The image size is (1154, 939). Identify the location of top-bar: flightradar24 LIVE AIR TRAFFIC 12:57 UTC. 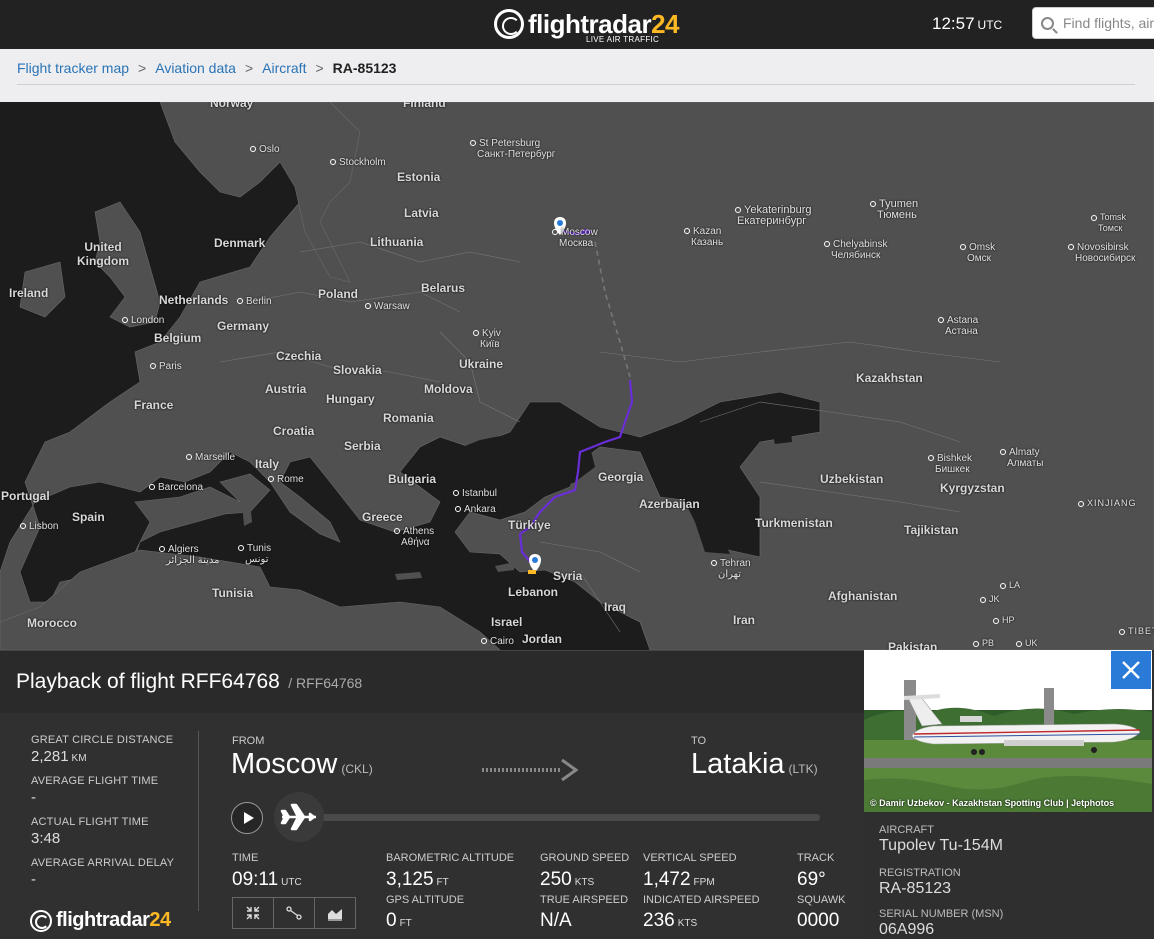
(577, 24).